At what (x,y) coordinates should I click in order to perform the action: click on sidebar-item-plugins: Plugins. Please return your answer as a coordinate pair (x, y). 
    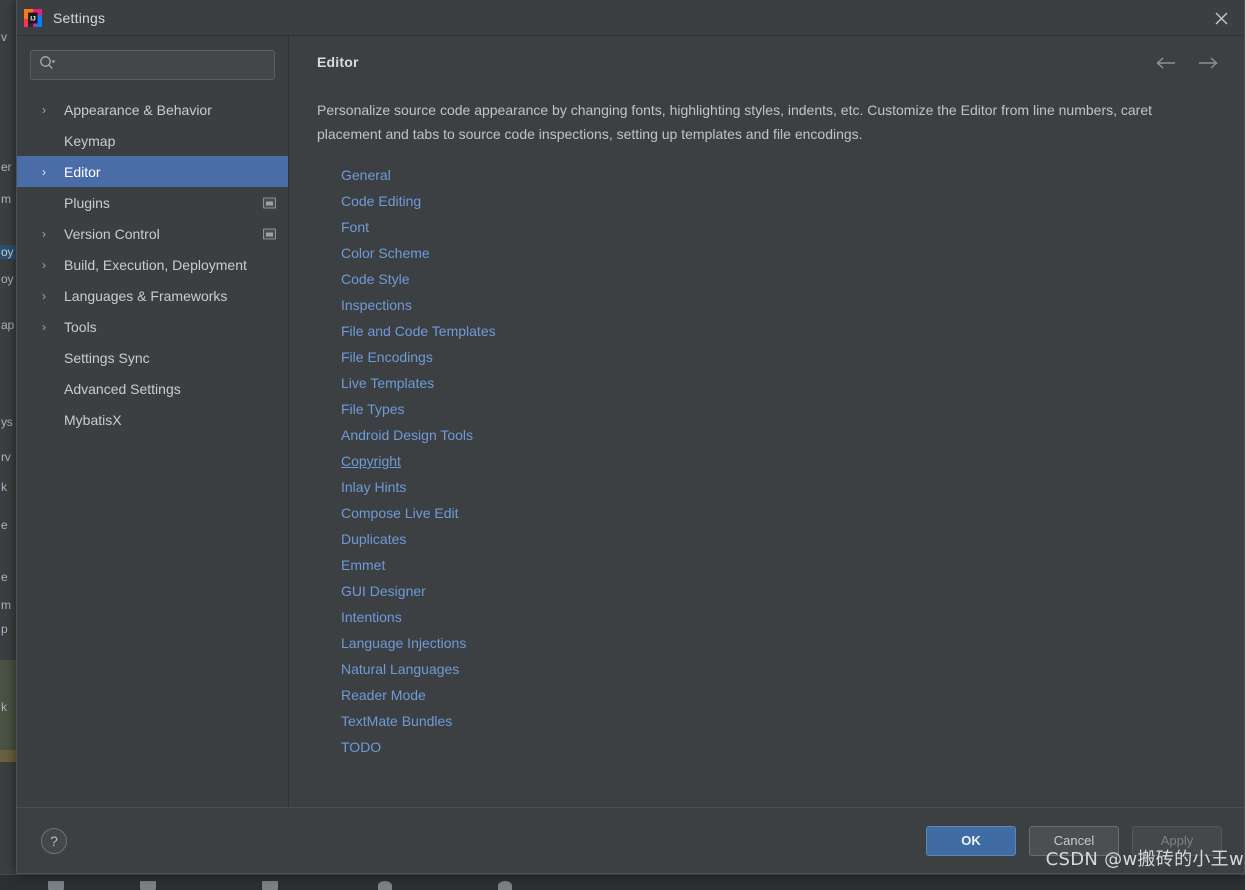
    Looking at the image, I should click on (152, 202).